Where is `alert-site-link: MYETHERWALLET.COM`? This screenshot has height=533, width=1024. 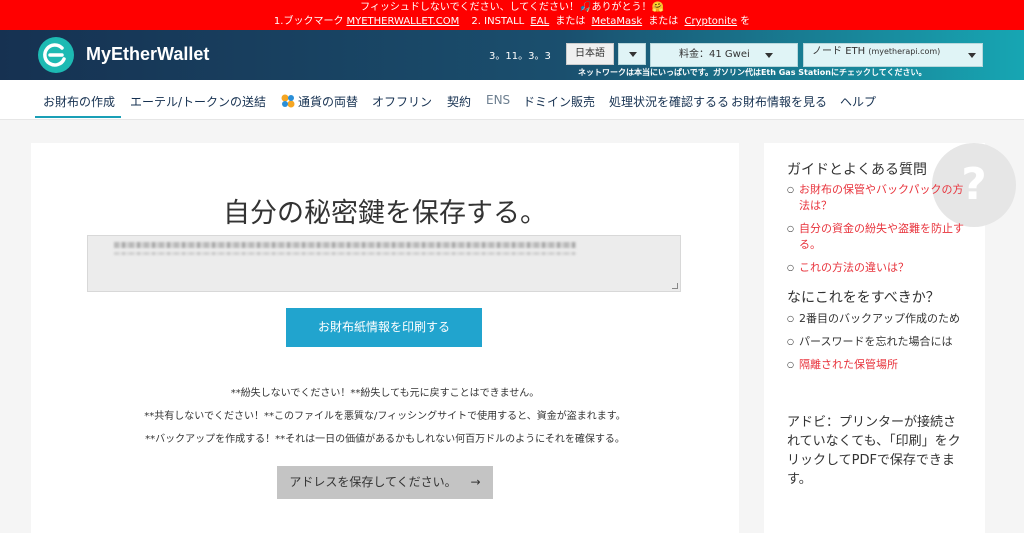 alert-site-link: MYETHERWALLET.COM is located at coordinates (402, 21).